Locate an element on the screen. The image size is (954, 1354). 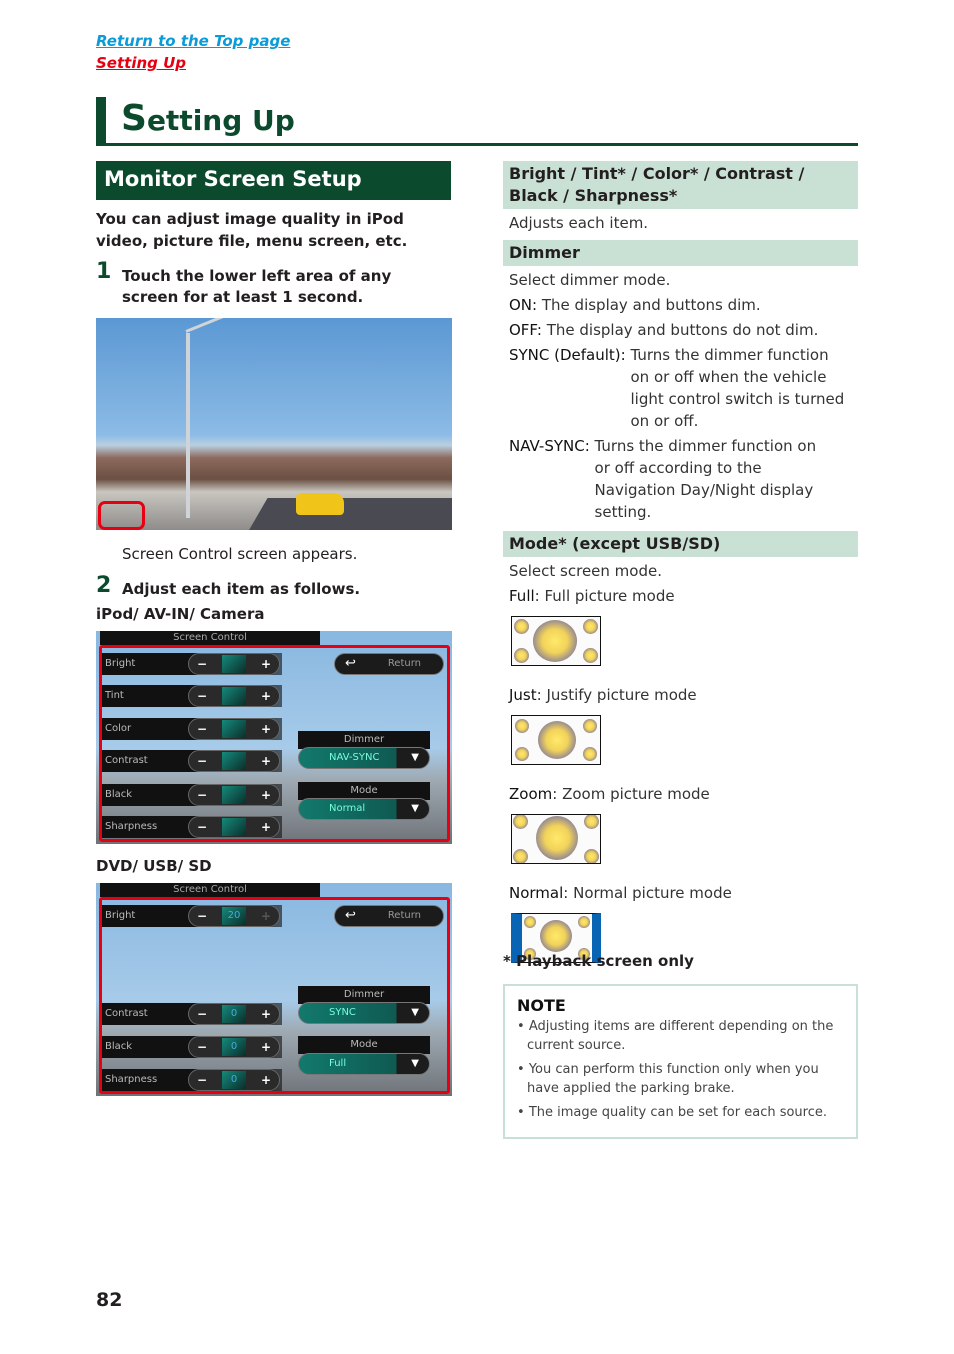
title-accent-bar is located at coordinates (101, 121).